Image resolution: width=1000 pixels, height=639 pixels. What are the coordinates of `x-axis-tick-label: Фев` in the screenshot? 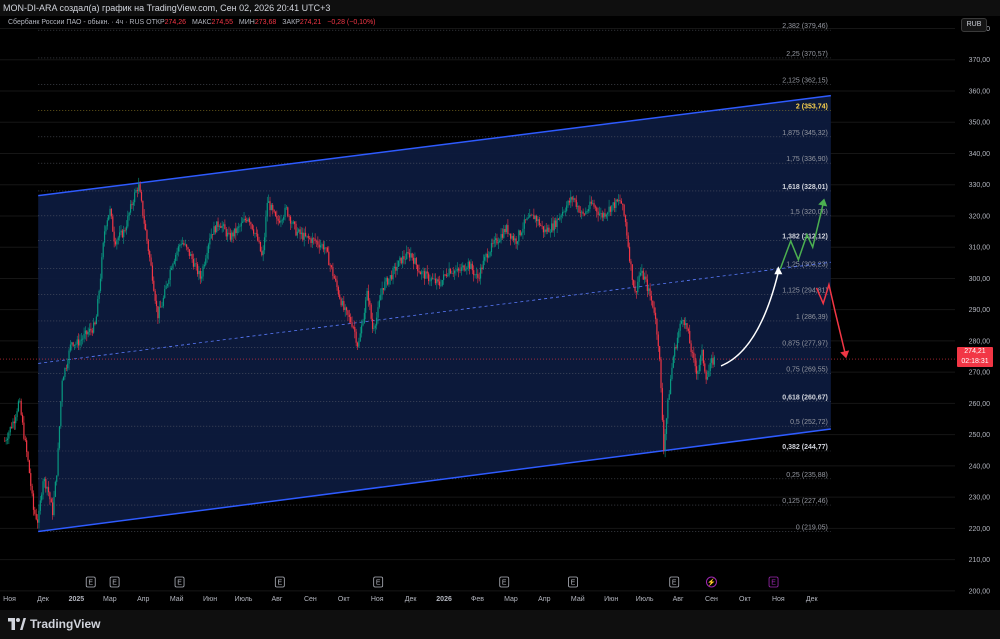 It's located at (477, 599).